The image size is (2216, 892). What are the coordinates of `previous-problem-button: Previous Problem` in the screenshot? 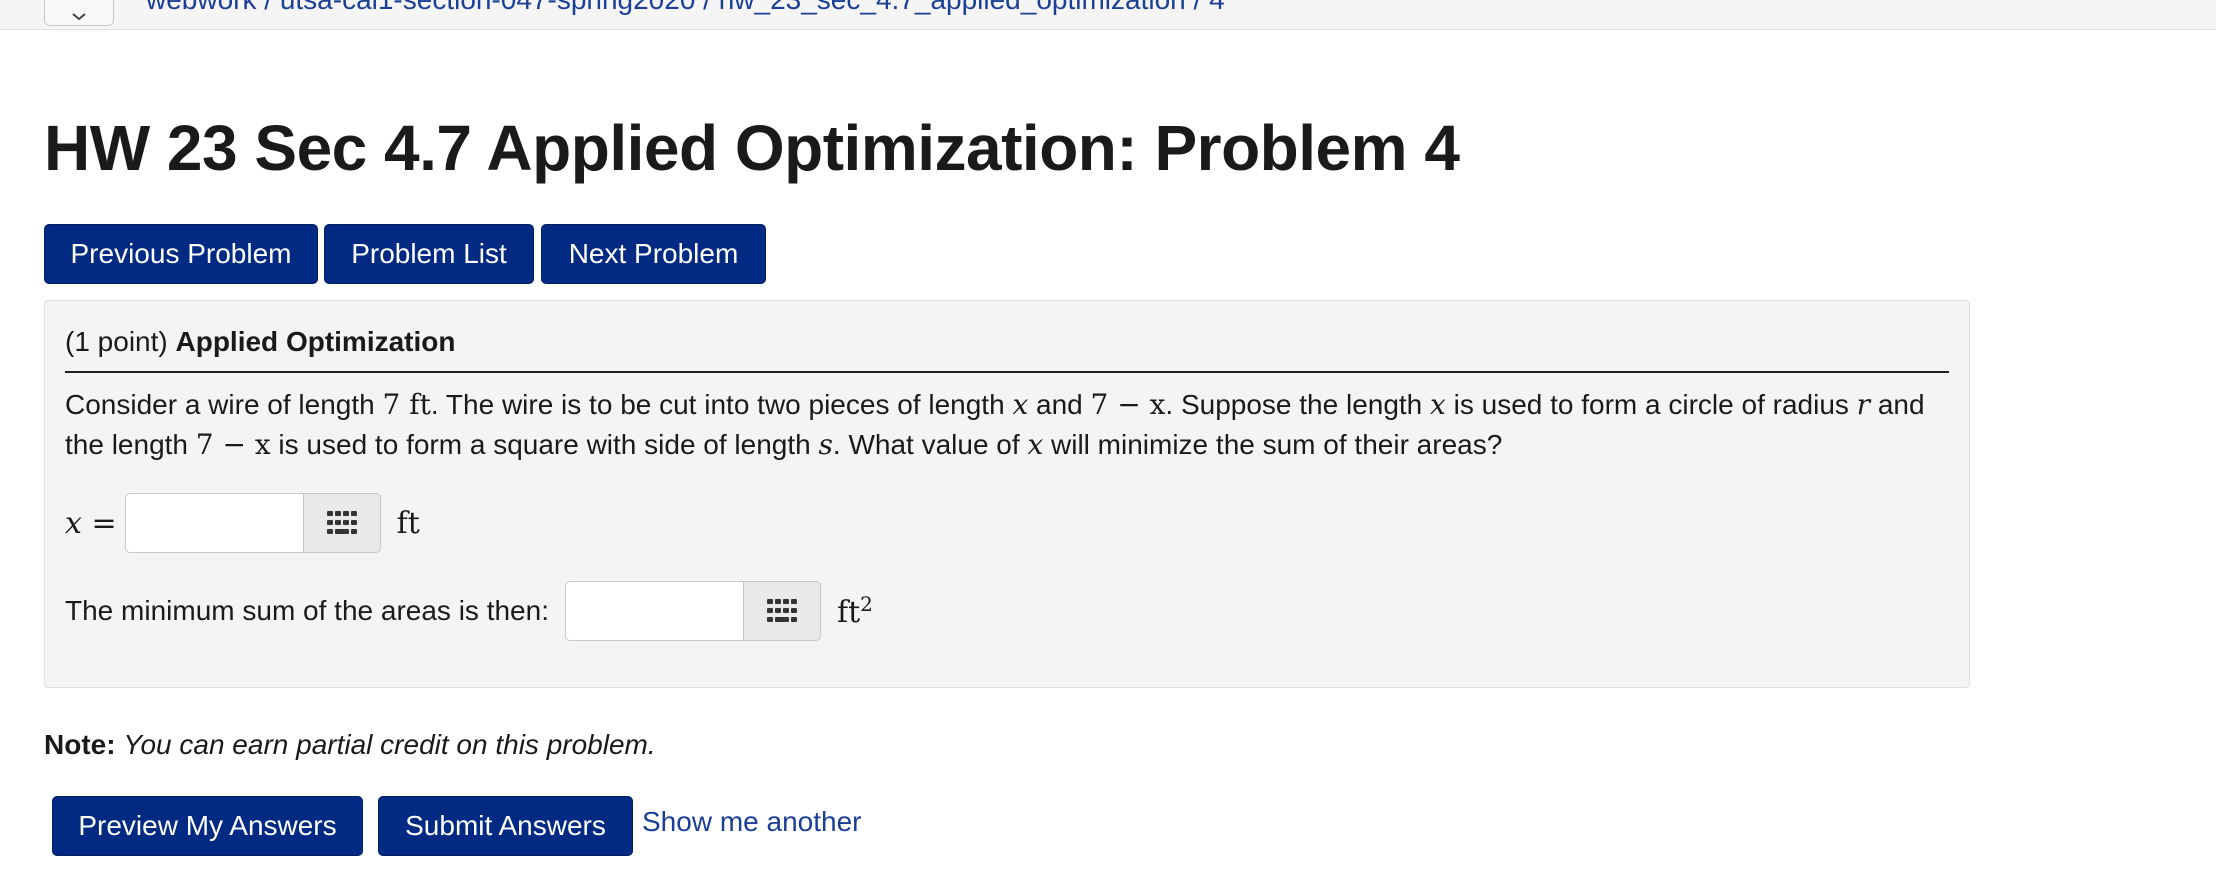 It's located at (181, 254).